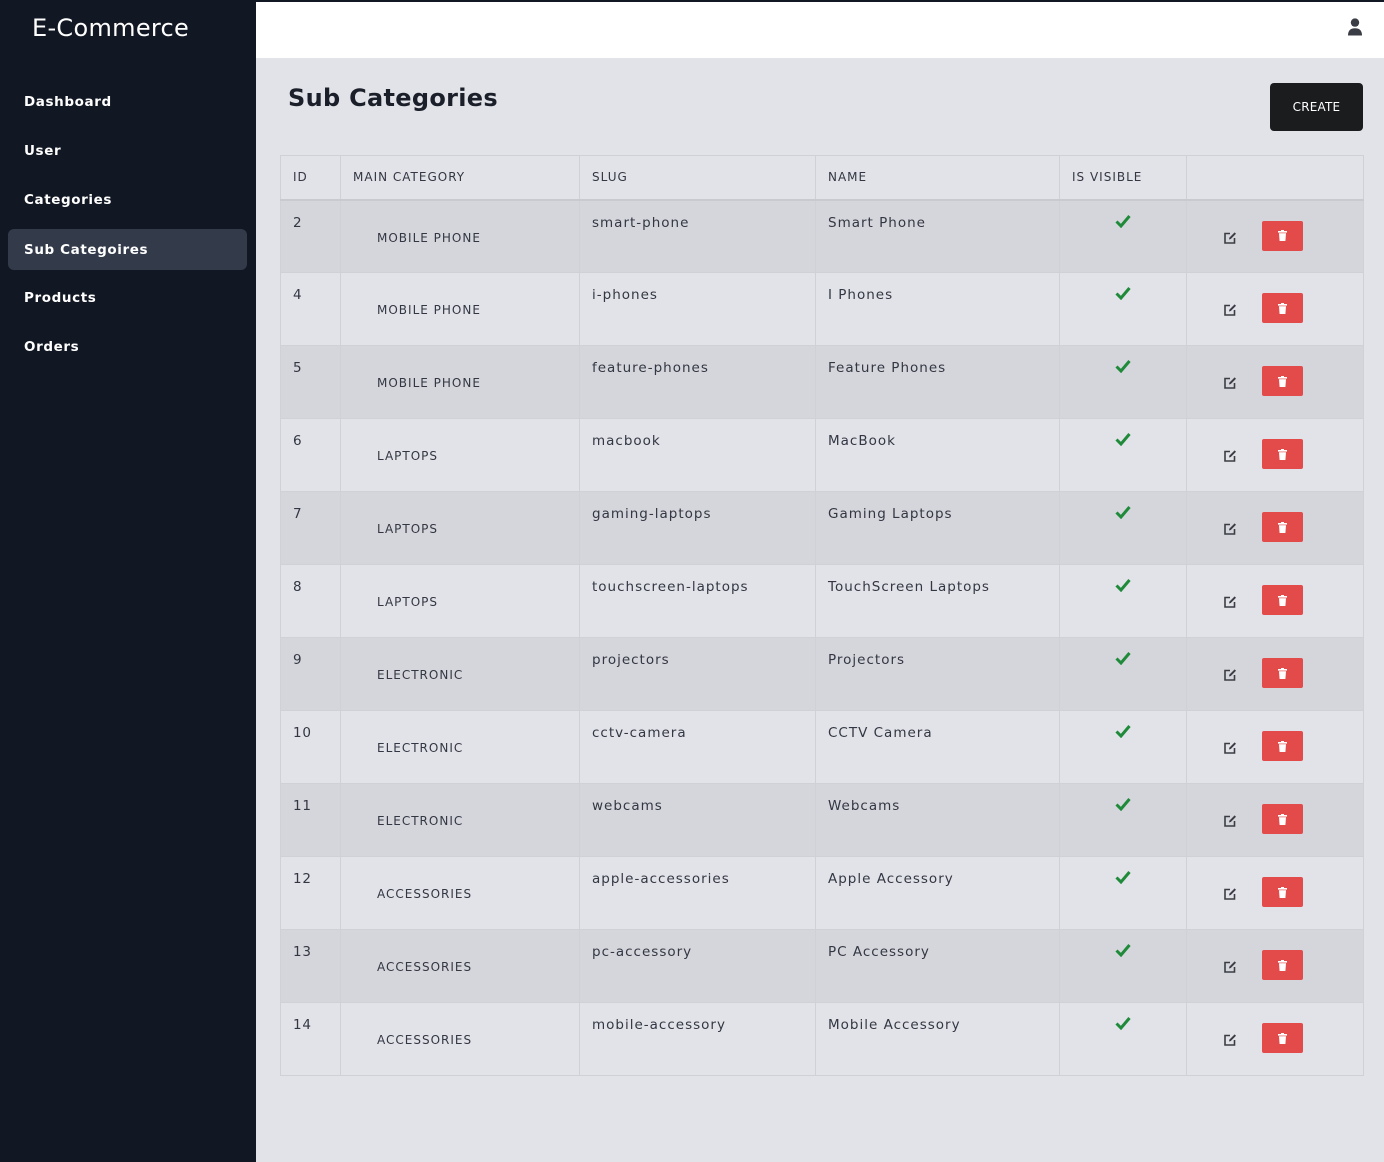 The image size is (1384, 1162). What do you see at coordinates (1355, 27) in the screenshot?
I see `user-icon` at bounding box center [1355, 27].